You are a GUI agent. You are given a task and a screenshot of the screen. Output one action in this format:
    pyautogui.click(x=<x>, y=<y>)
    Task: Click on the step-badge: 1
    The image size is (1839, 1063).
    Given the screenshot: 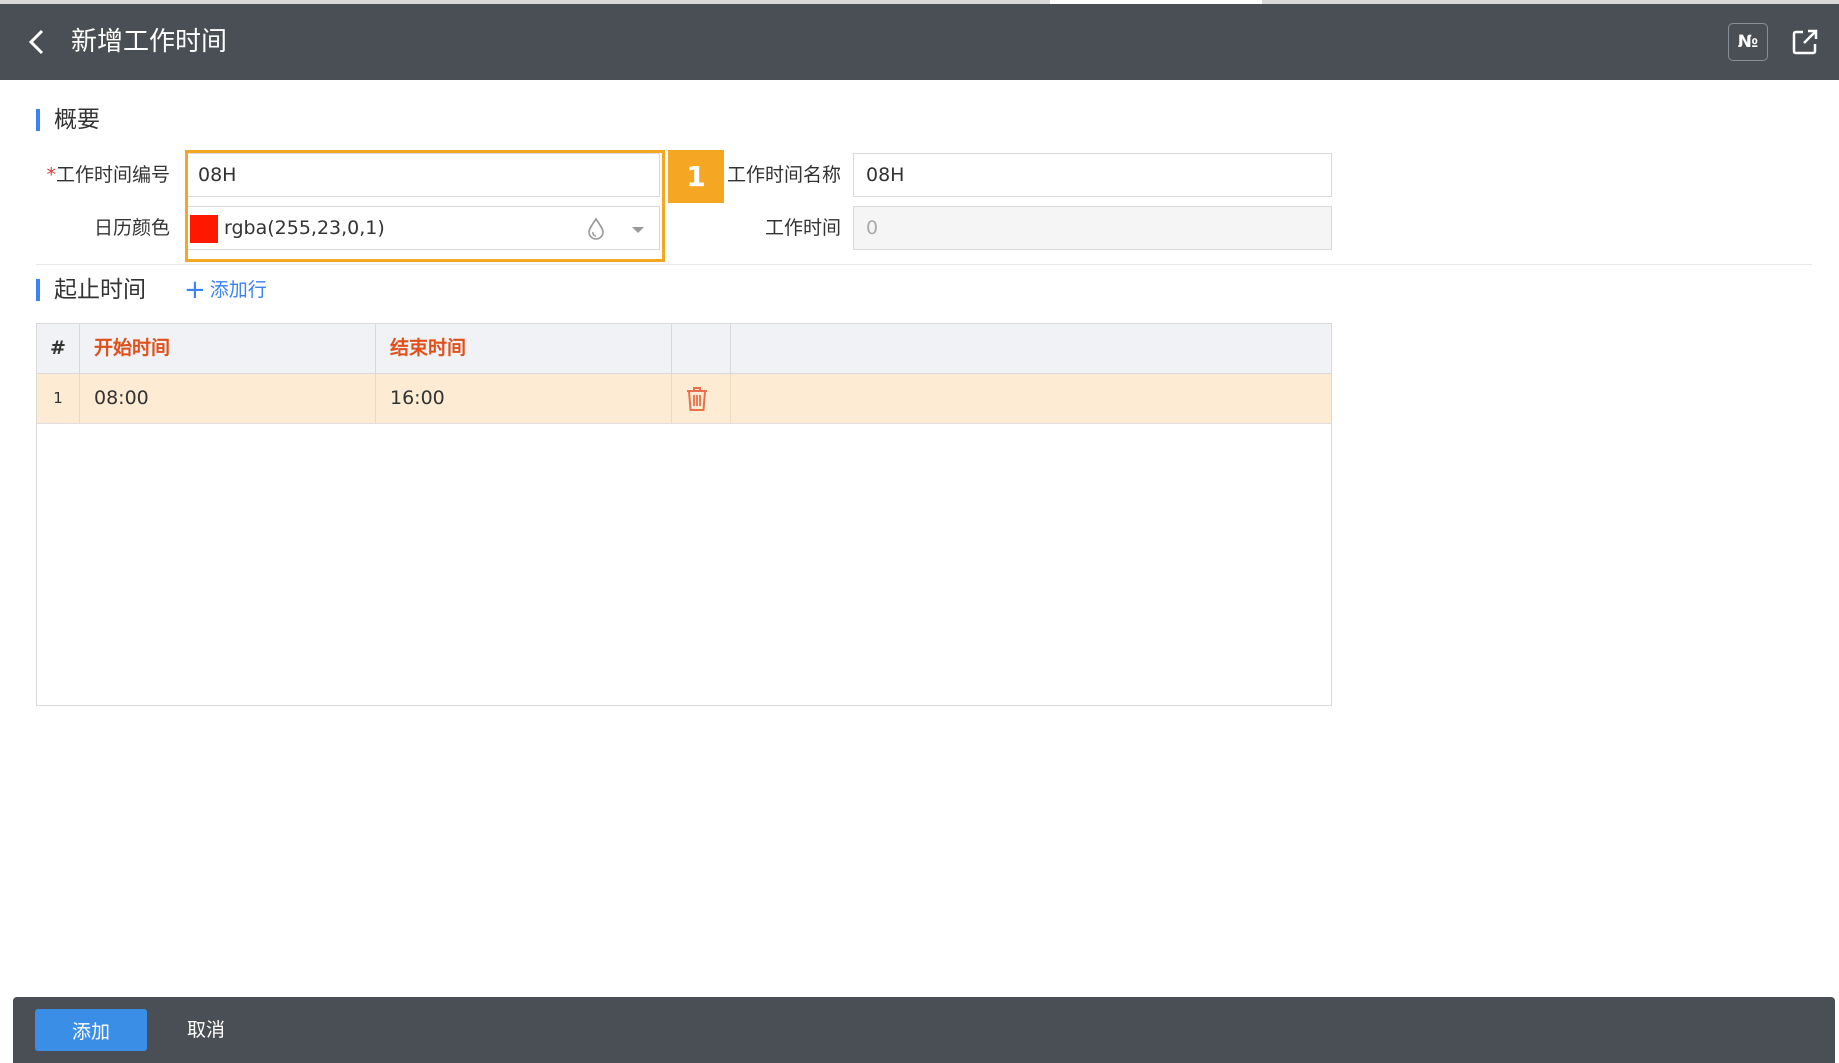 What is the action you would take?
    pyautogui.click(x=696, y=176)
    